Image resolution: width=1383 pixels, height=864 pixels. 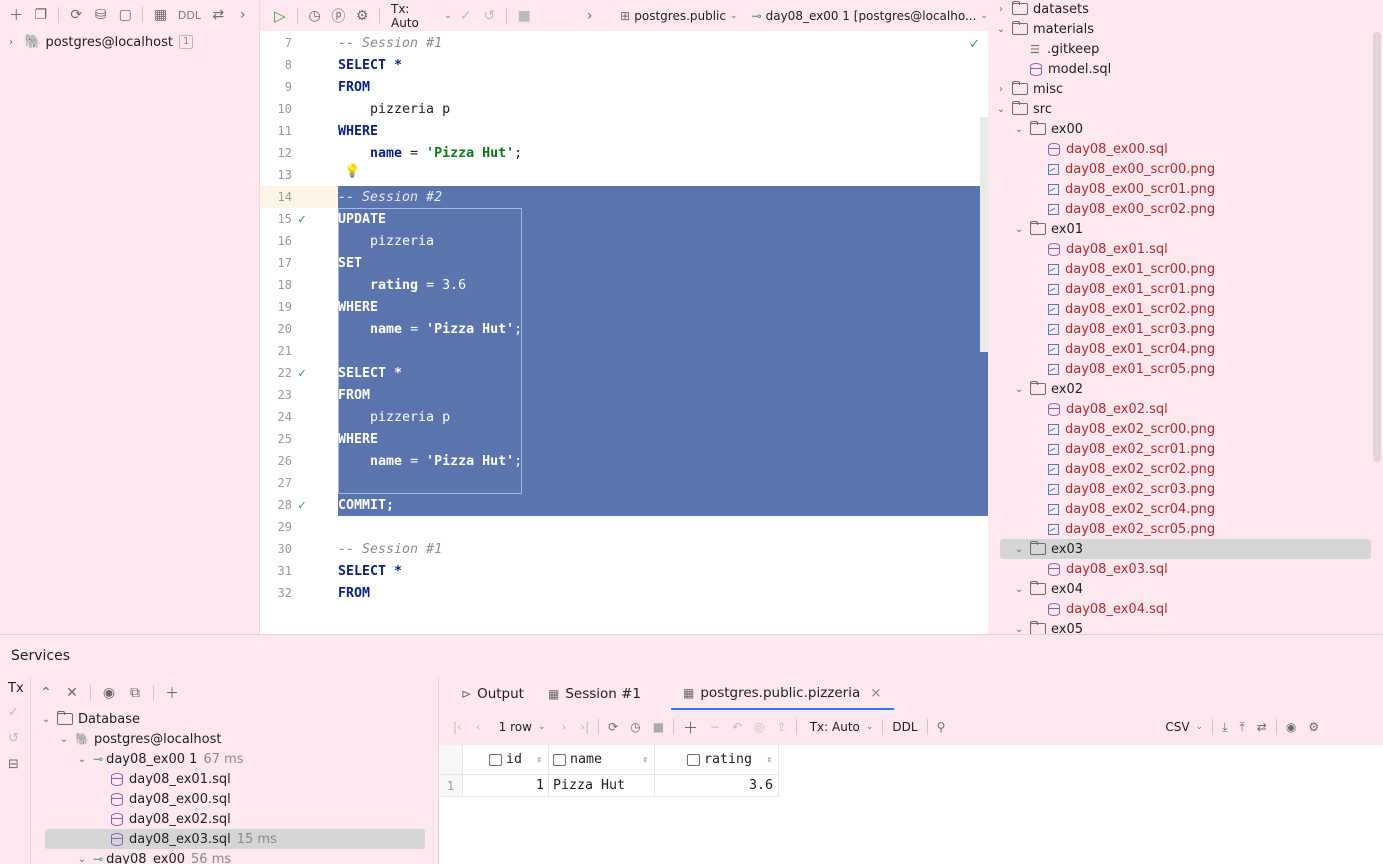 I want to click on services-tree-item: ⌄ ⊸ day08_ex00 56 ms, so click(x=154, y=856).